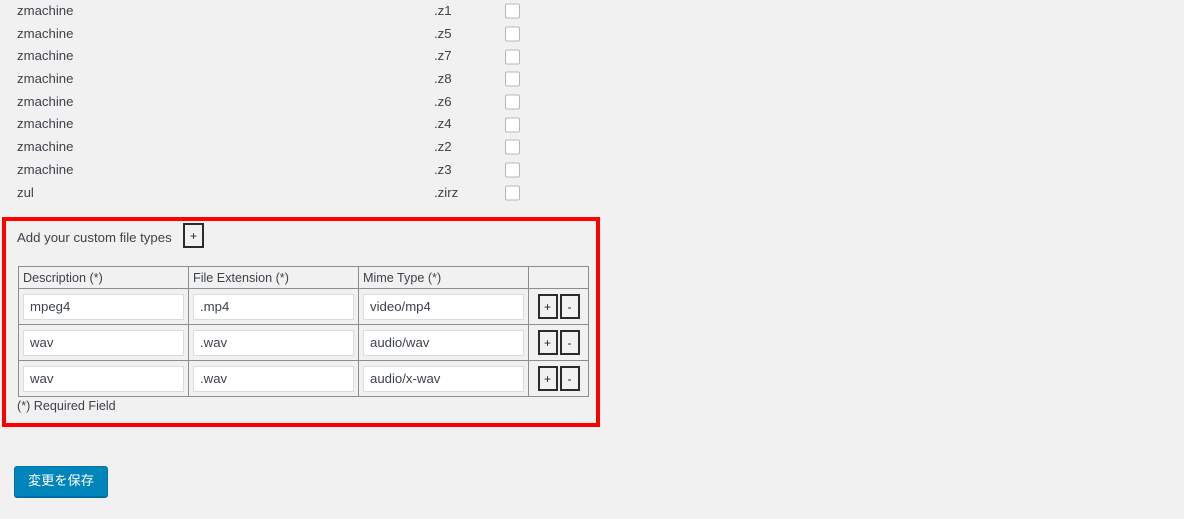 The height and width of the screenshot is (519, 1184). I want to click on filetype-row: zmachine .z7, so click(592, 56).